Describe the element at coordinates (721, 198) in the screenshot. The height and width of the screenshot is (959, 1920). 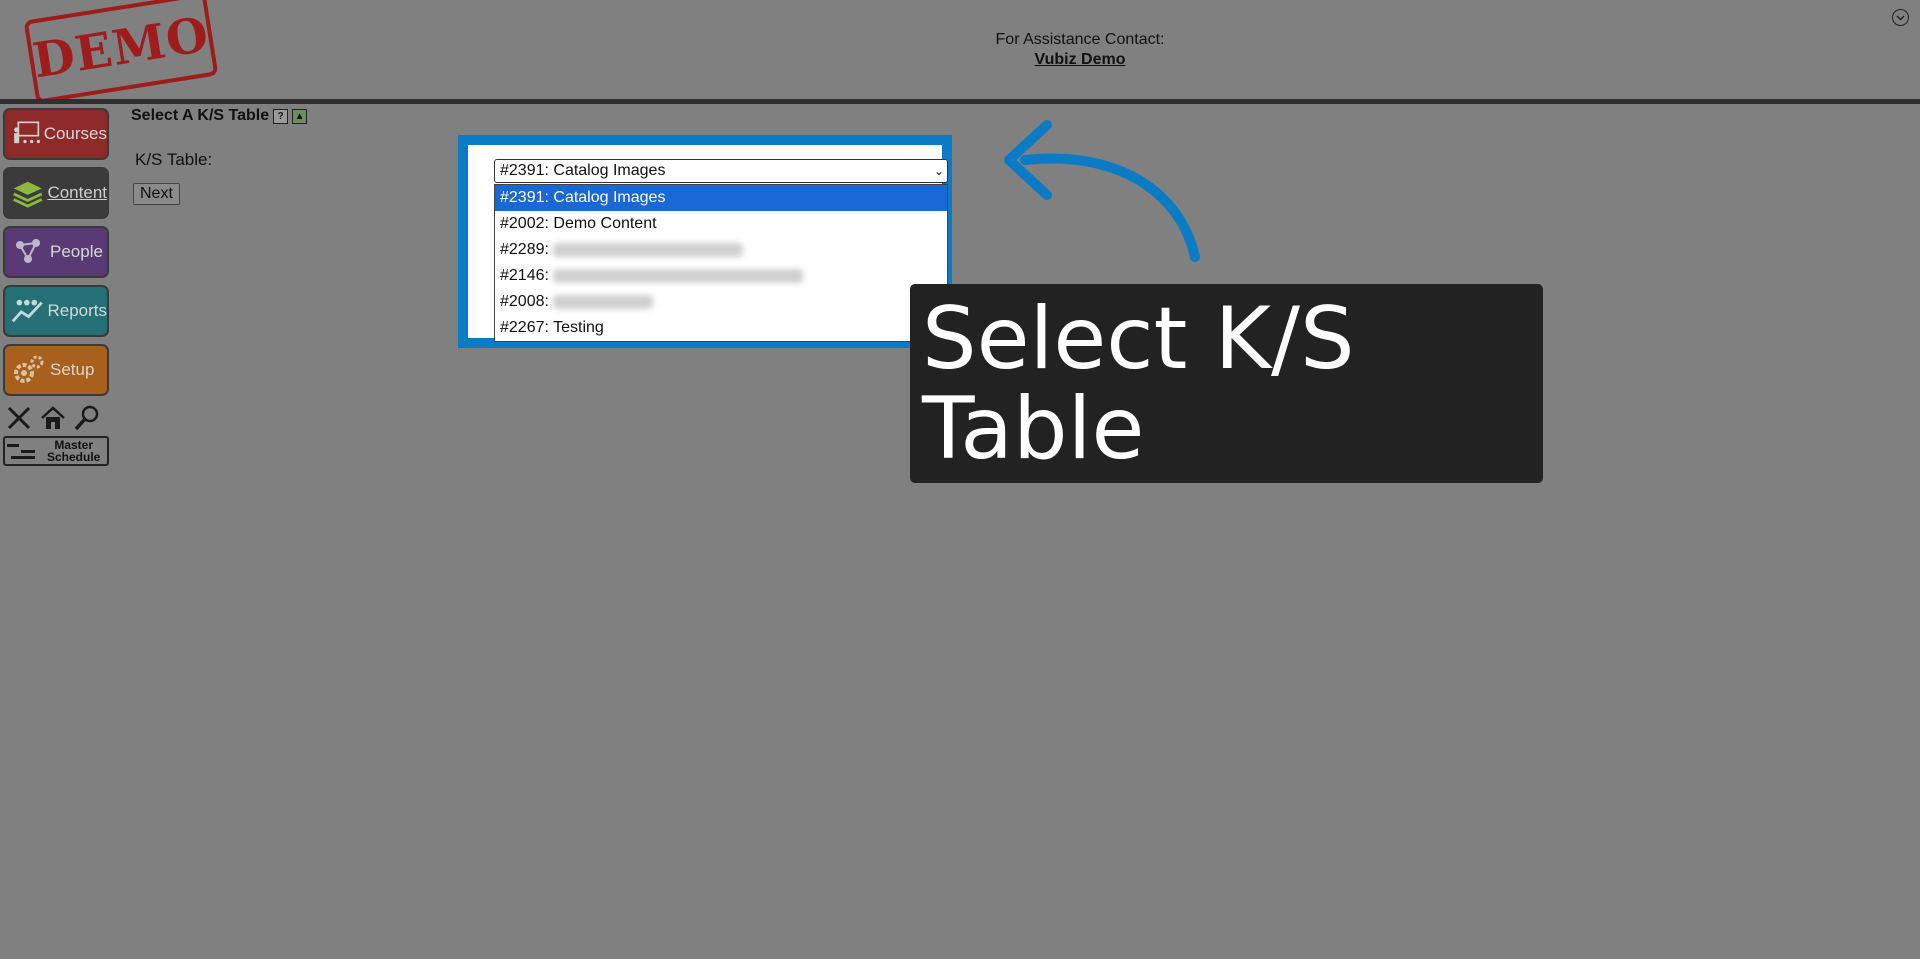
I see `option-2391: #2391: Catalog Images` at that location.